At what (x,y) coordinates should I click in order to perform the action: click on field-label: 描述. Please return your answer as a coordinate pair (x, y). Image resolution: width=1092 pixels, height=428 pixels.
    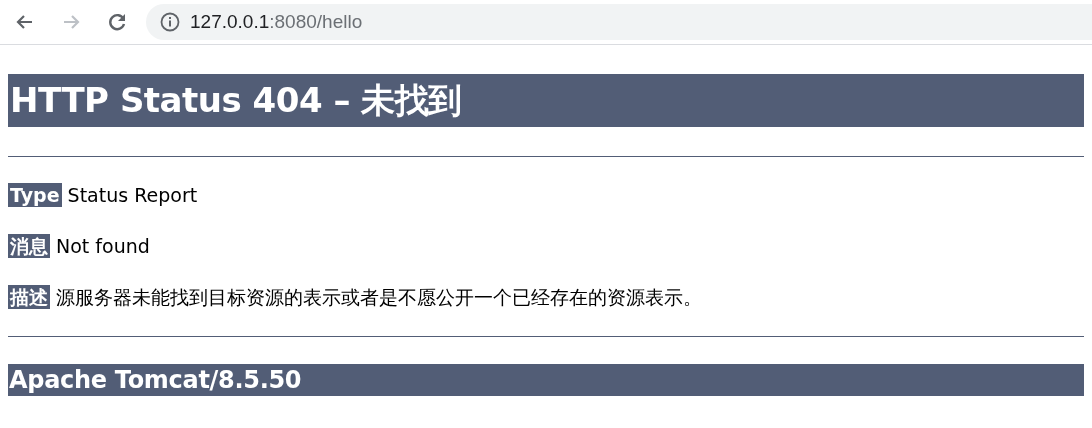
    Looking at the image, I should click on (29, 297).